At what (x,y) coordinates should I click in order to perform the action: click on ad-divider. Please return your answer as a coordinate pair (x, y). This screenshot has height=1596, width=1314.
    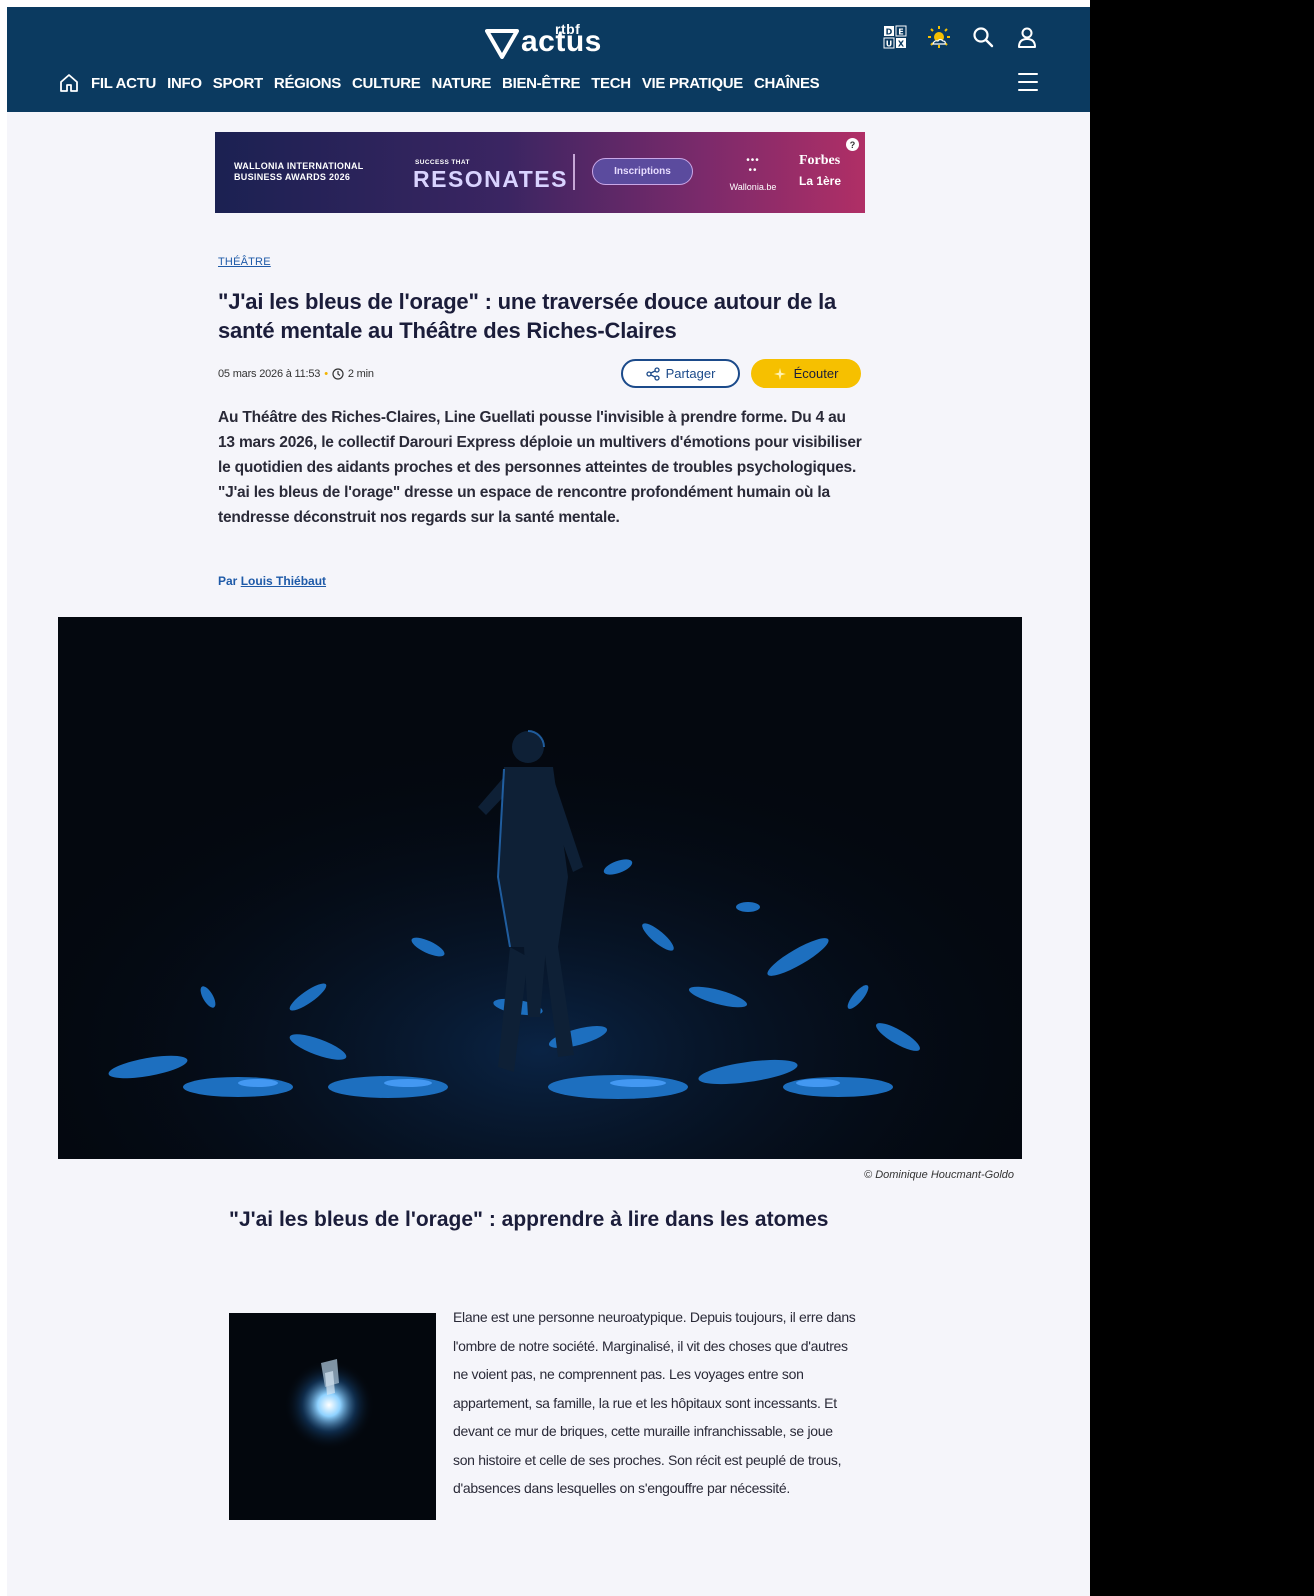
    Looking at the image, I should click on (574, 172).